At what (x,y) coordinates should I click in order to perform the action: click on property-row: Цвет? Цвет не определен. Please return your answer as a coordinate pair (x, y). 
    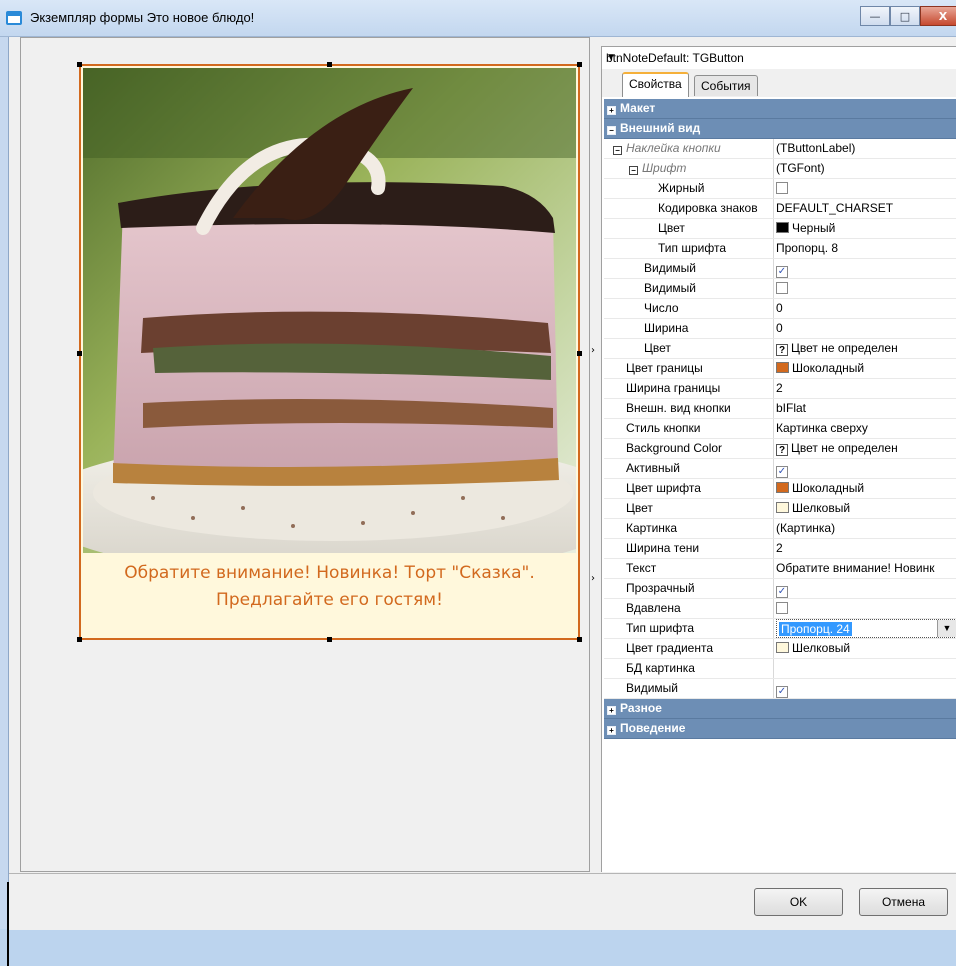
    Looking at the image, I should click on (780, 349).